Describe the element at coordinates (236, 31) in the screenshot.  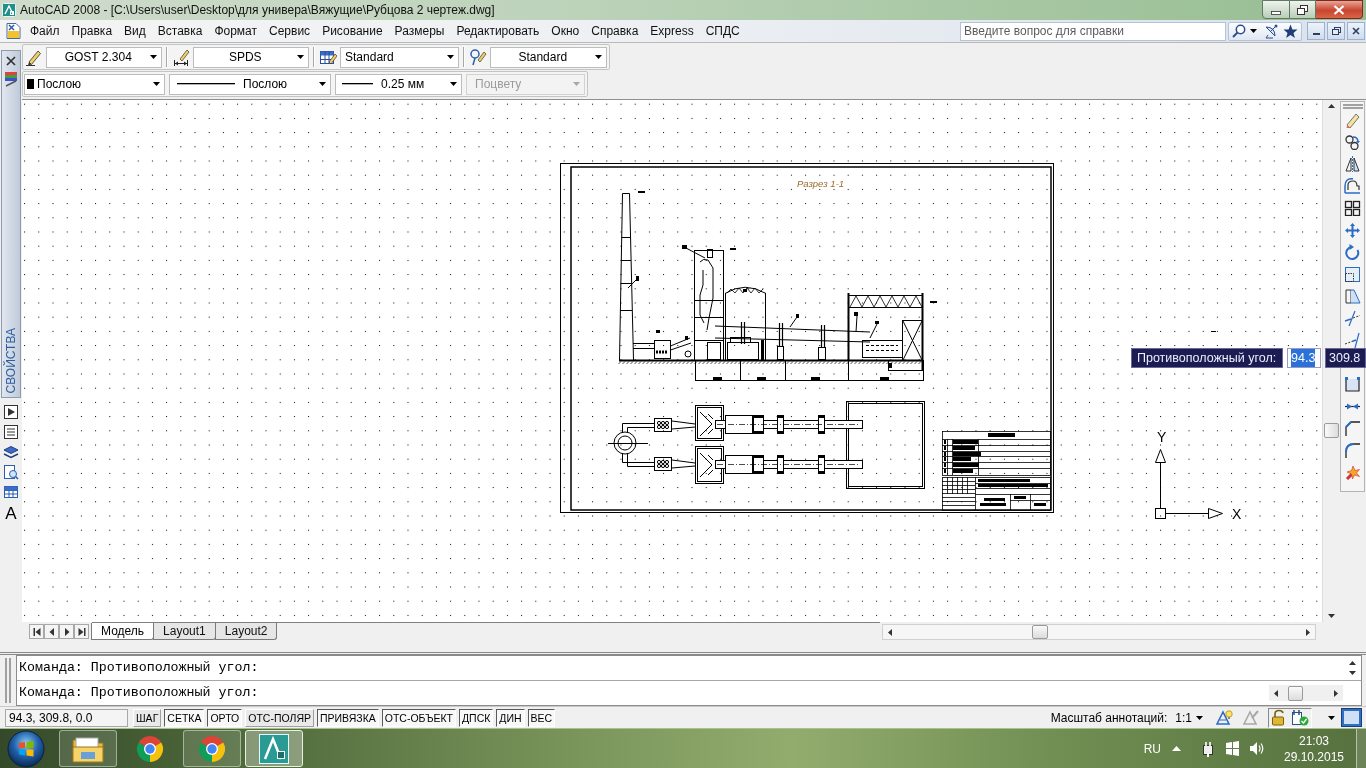
I see `menu-item: Формат` at that location.